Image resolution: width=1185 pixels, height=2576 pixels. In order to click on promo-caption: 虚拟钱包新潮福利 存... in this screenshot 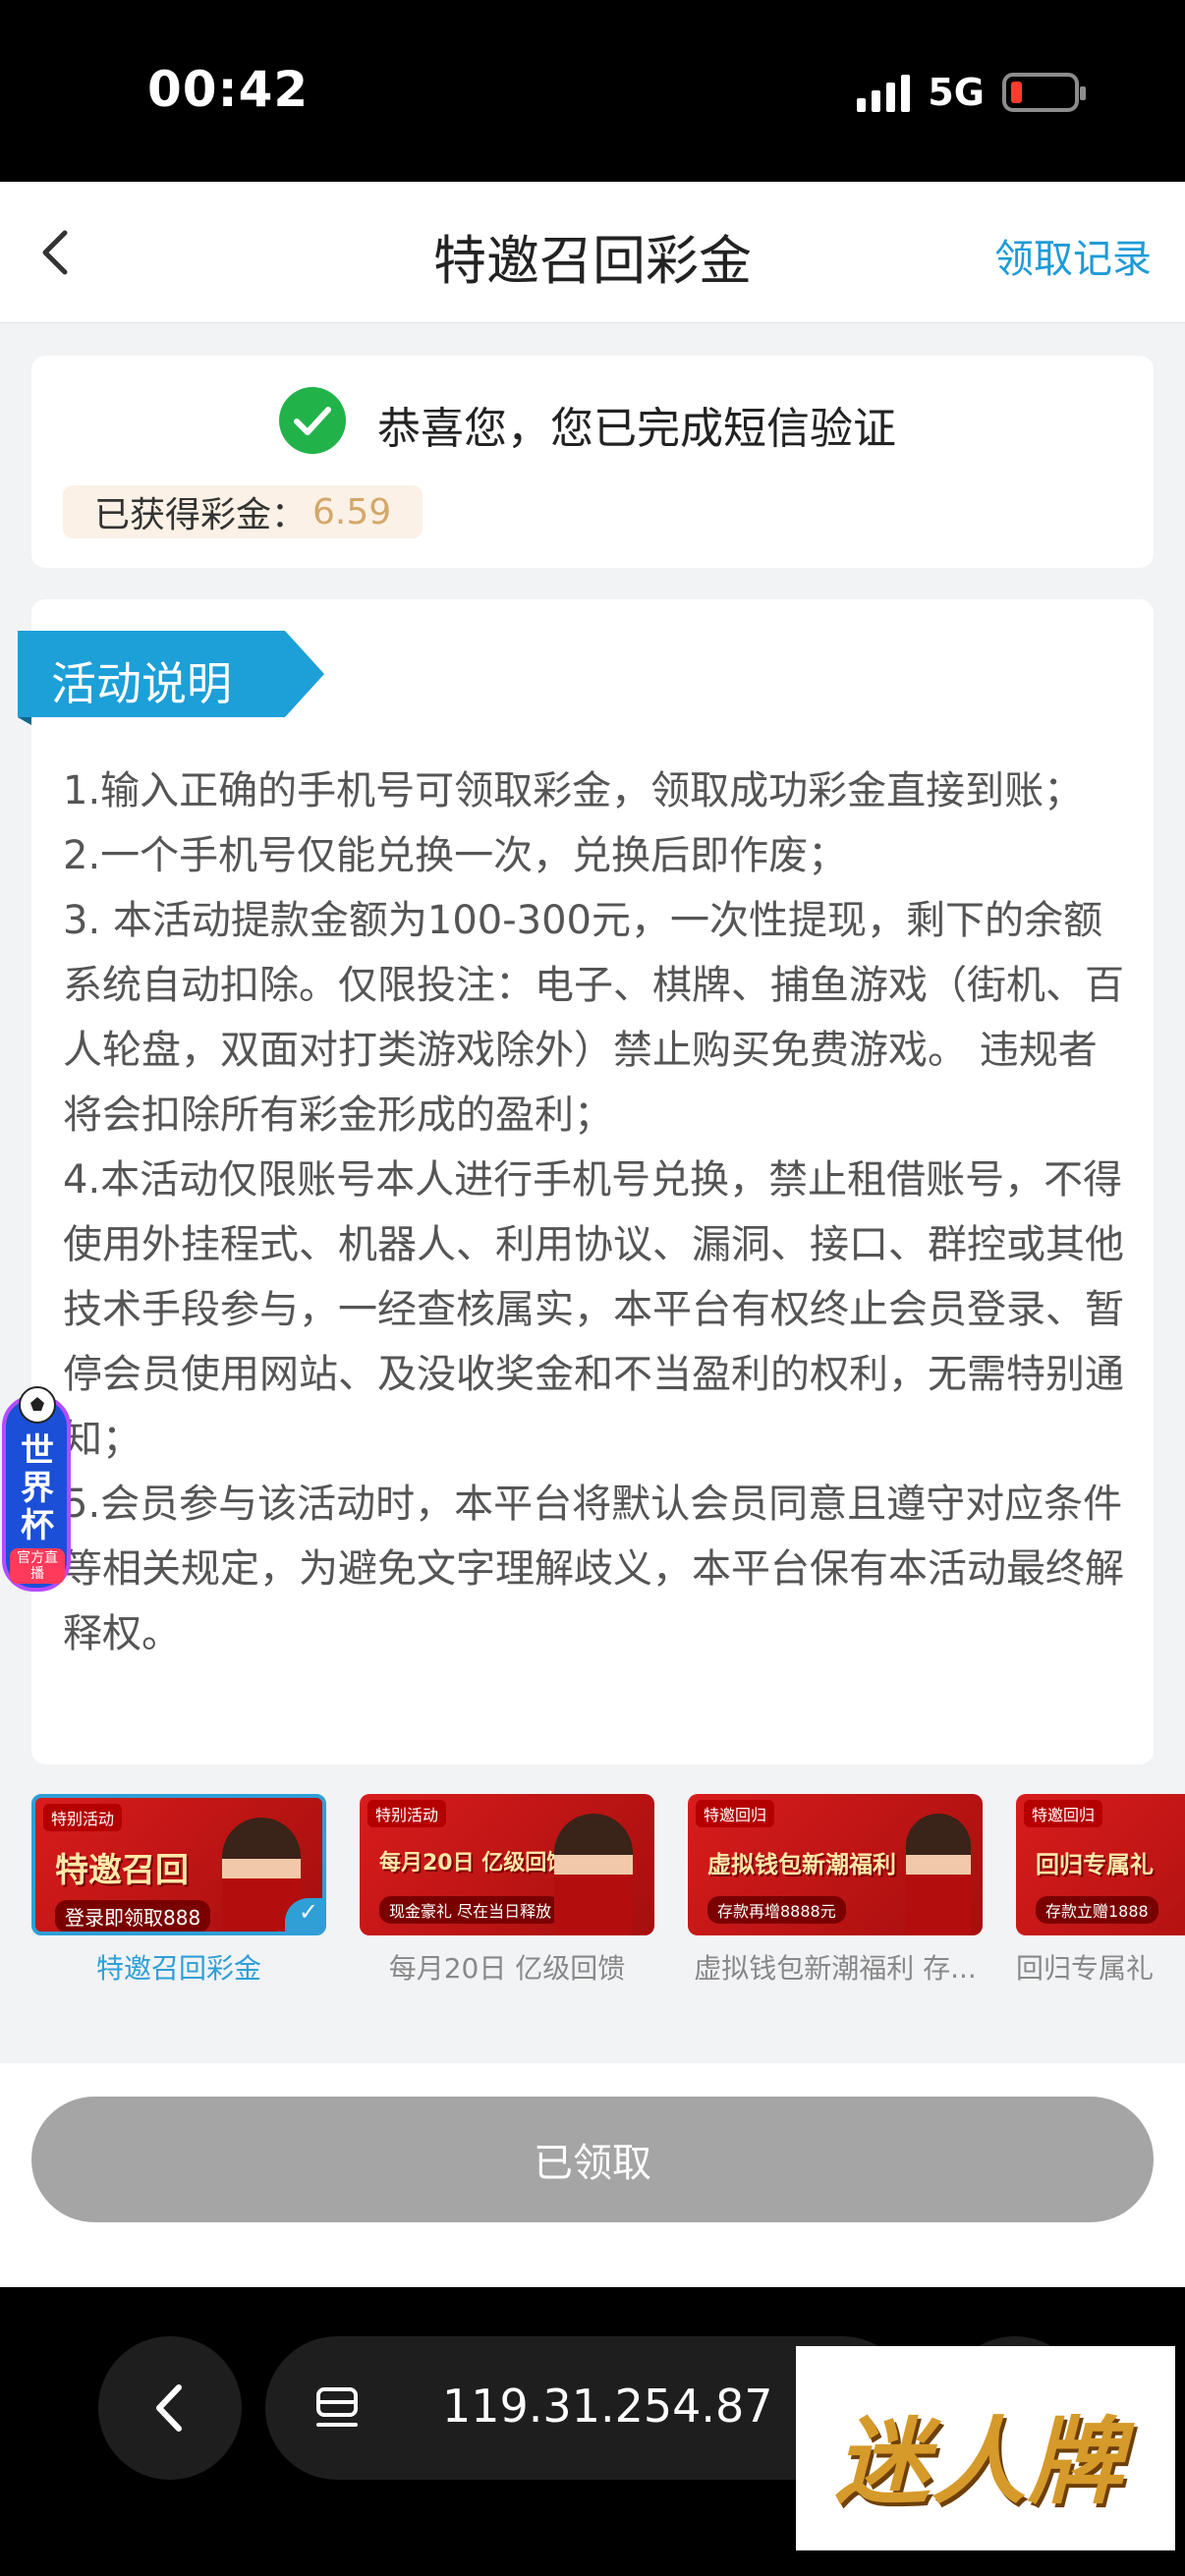, I will do `click(836, 1968)`.